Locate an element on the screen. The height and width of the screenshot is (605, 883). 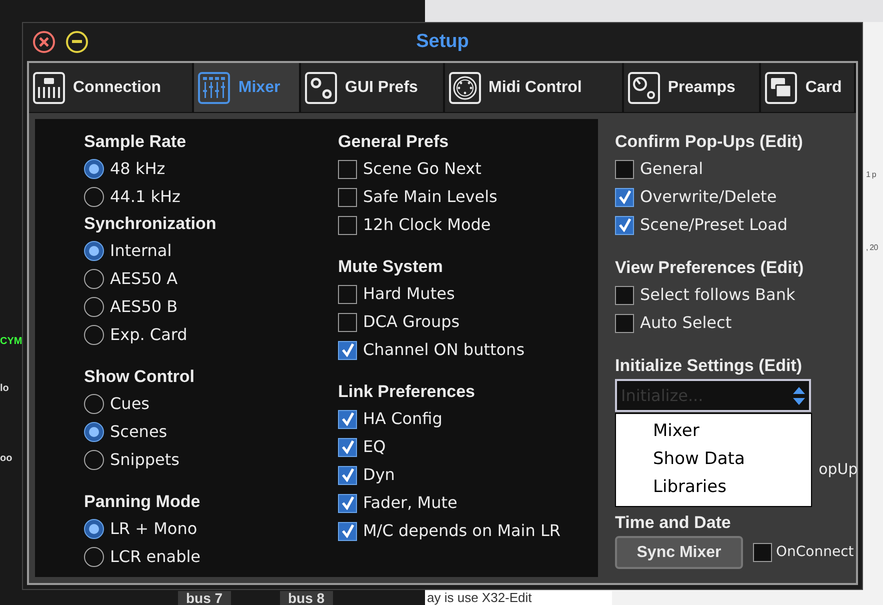
section-heading: Link Preferences is located at coordinates (407, 392).